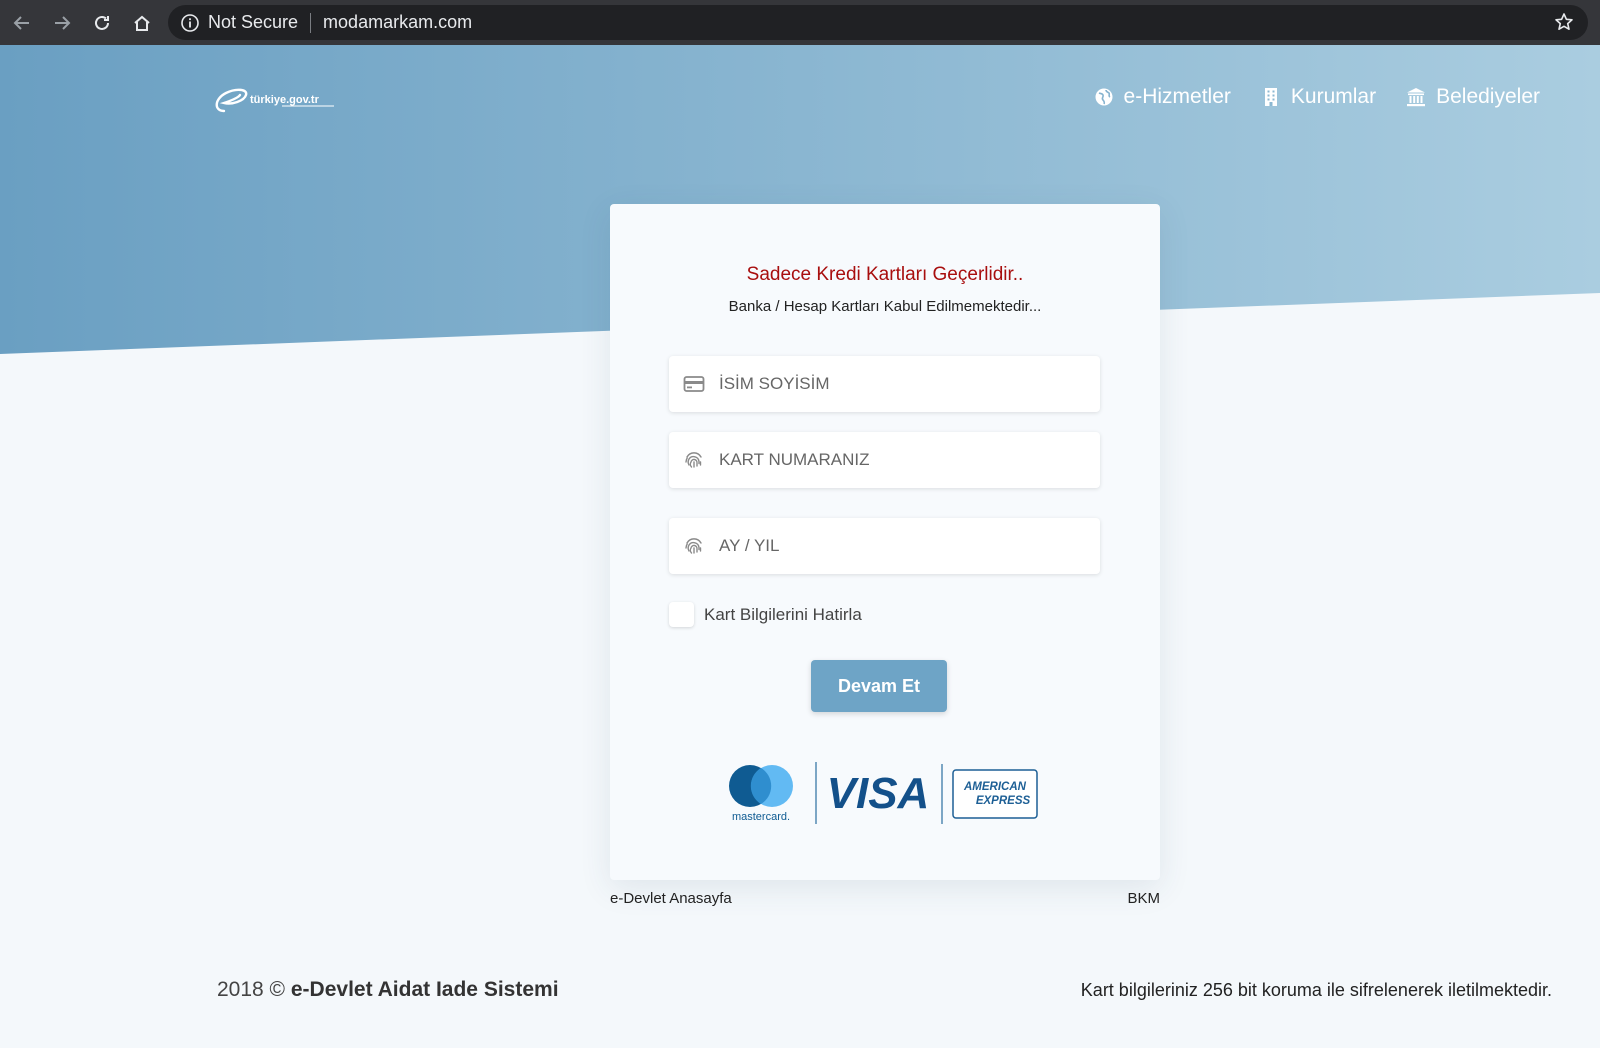 This screenshot has height=1048, width=1600. What do you see at coordinates (761, 794) in the screenshot?
I see `mastercard-logo: mastercard.` at bounding box center [761, 794].